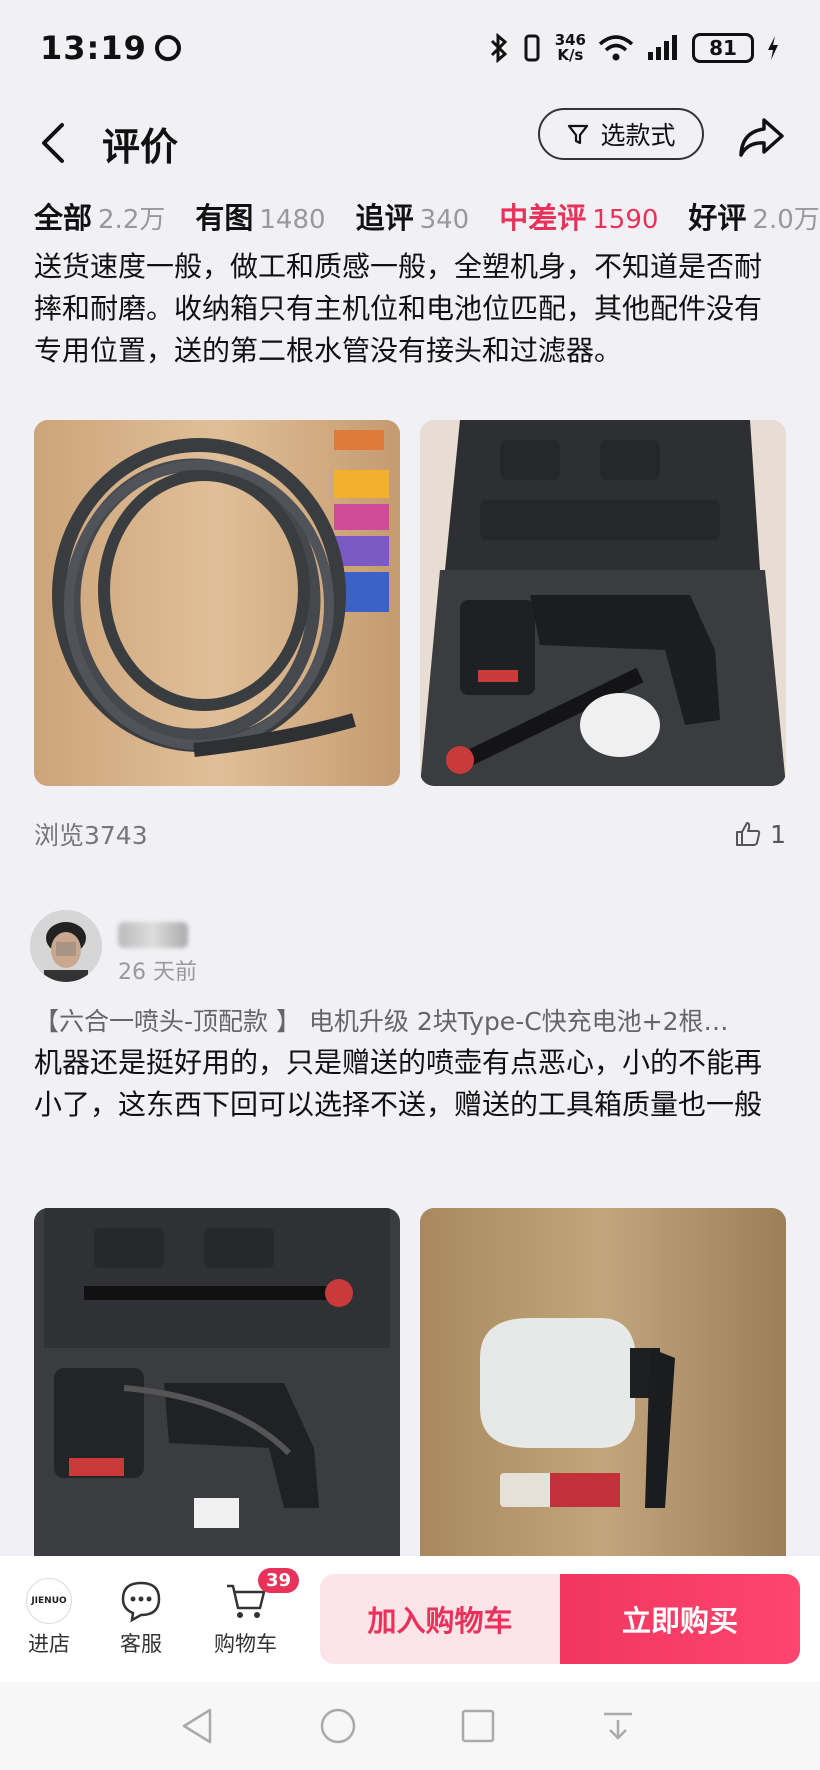  What do you see at coordinates (91, 835) in the screenshot?
I see `view-count: 浏览3743` at bounding box center [91, 835].